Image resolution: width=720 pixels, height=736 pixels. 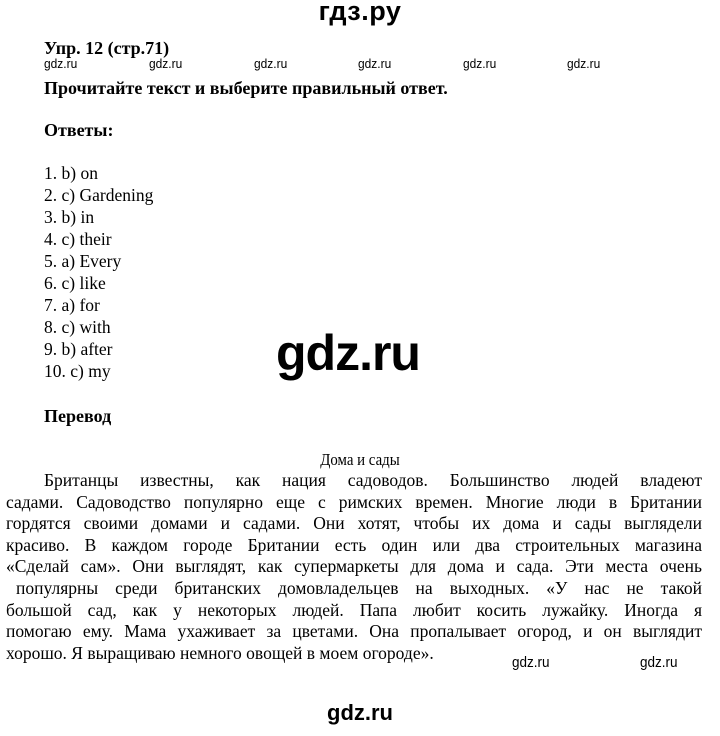 I want to click on answer-item: 6. c) like, so click(x=75, y=283).